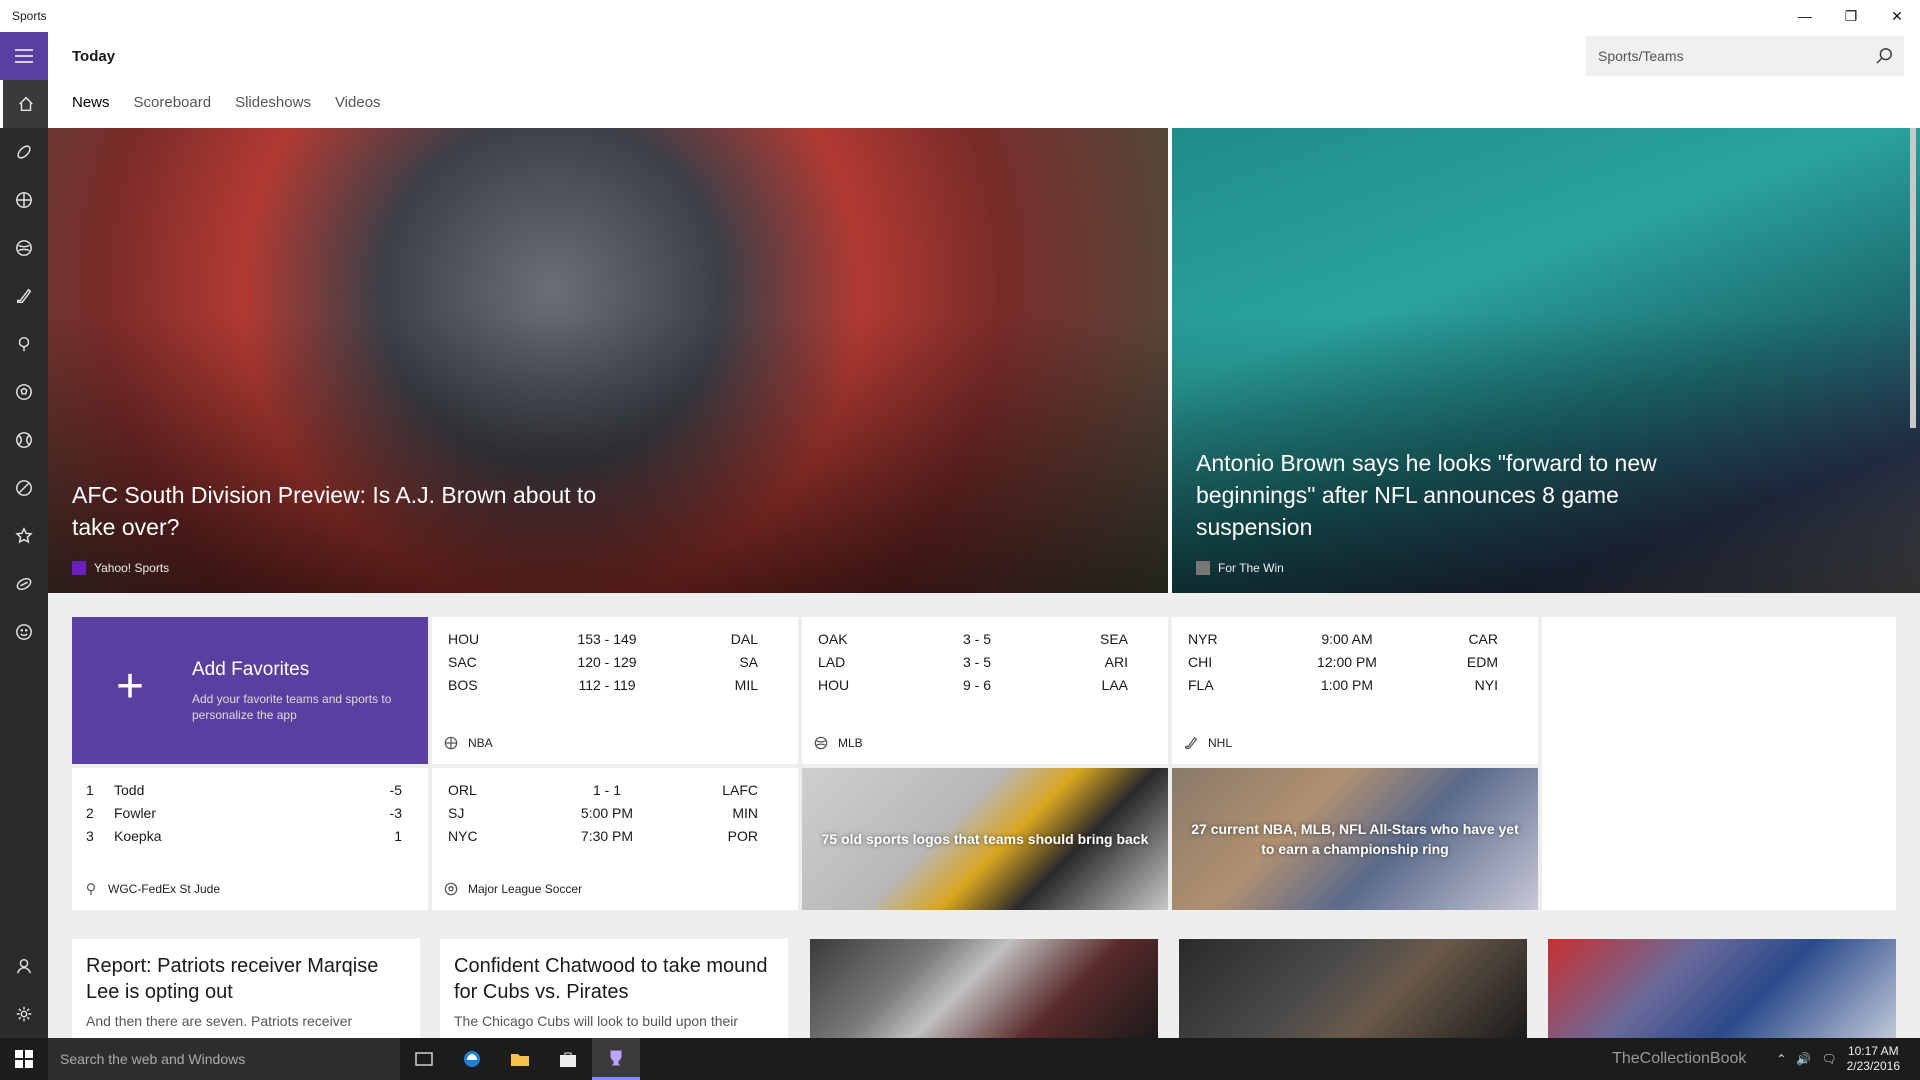 The width and height of the screenshot is (1920, 1080). What do you see at coordinates (1781, 1059) in the screenshot?
I see `tray-overflow-icon: ⌃` at bounding box center [1781, 1059].